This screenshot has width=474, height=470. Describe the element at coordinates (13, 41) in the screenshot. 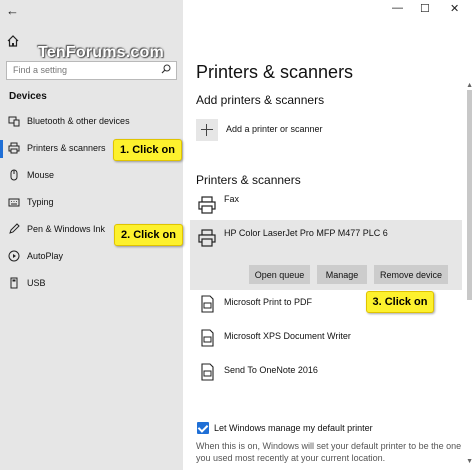

I see `home-icon` at that location.